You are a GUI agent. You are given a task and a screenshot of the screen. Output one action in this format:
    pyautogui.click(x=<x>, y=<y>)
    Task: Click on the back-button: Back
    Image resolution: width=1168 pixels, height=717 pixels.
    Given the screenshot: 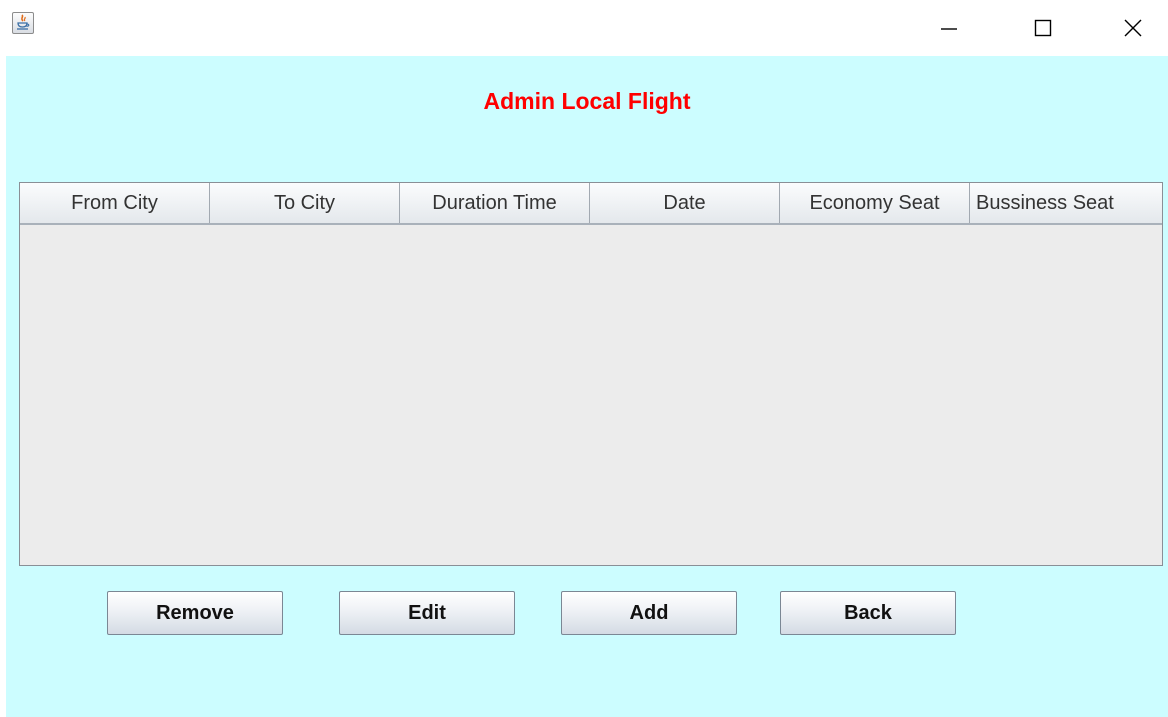 What is the action you would take?
    pyautogui.click(x=868, y=613)
    